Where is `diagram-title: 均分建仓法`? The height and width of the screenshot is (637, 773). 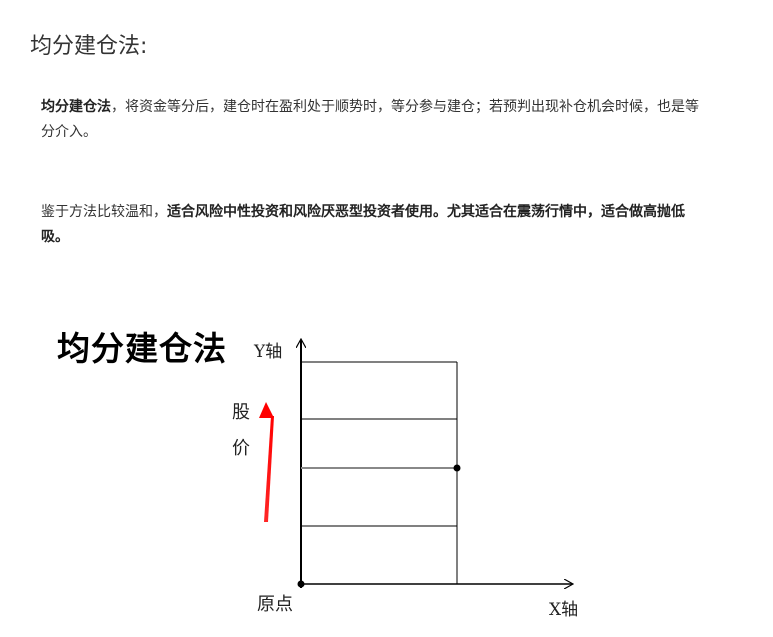 diagram-title: 均分建仓法 is located at coordinates (142, 348).